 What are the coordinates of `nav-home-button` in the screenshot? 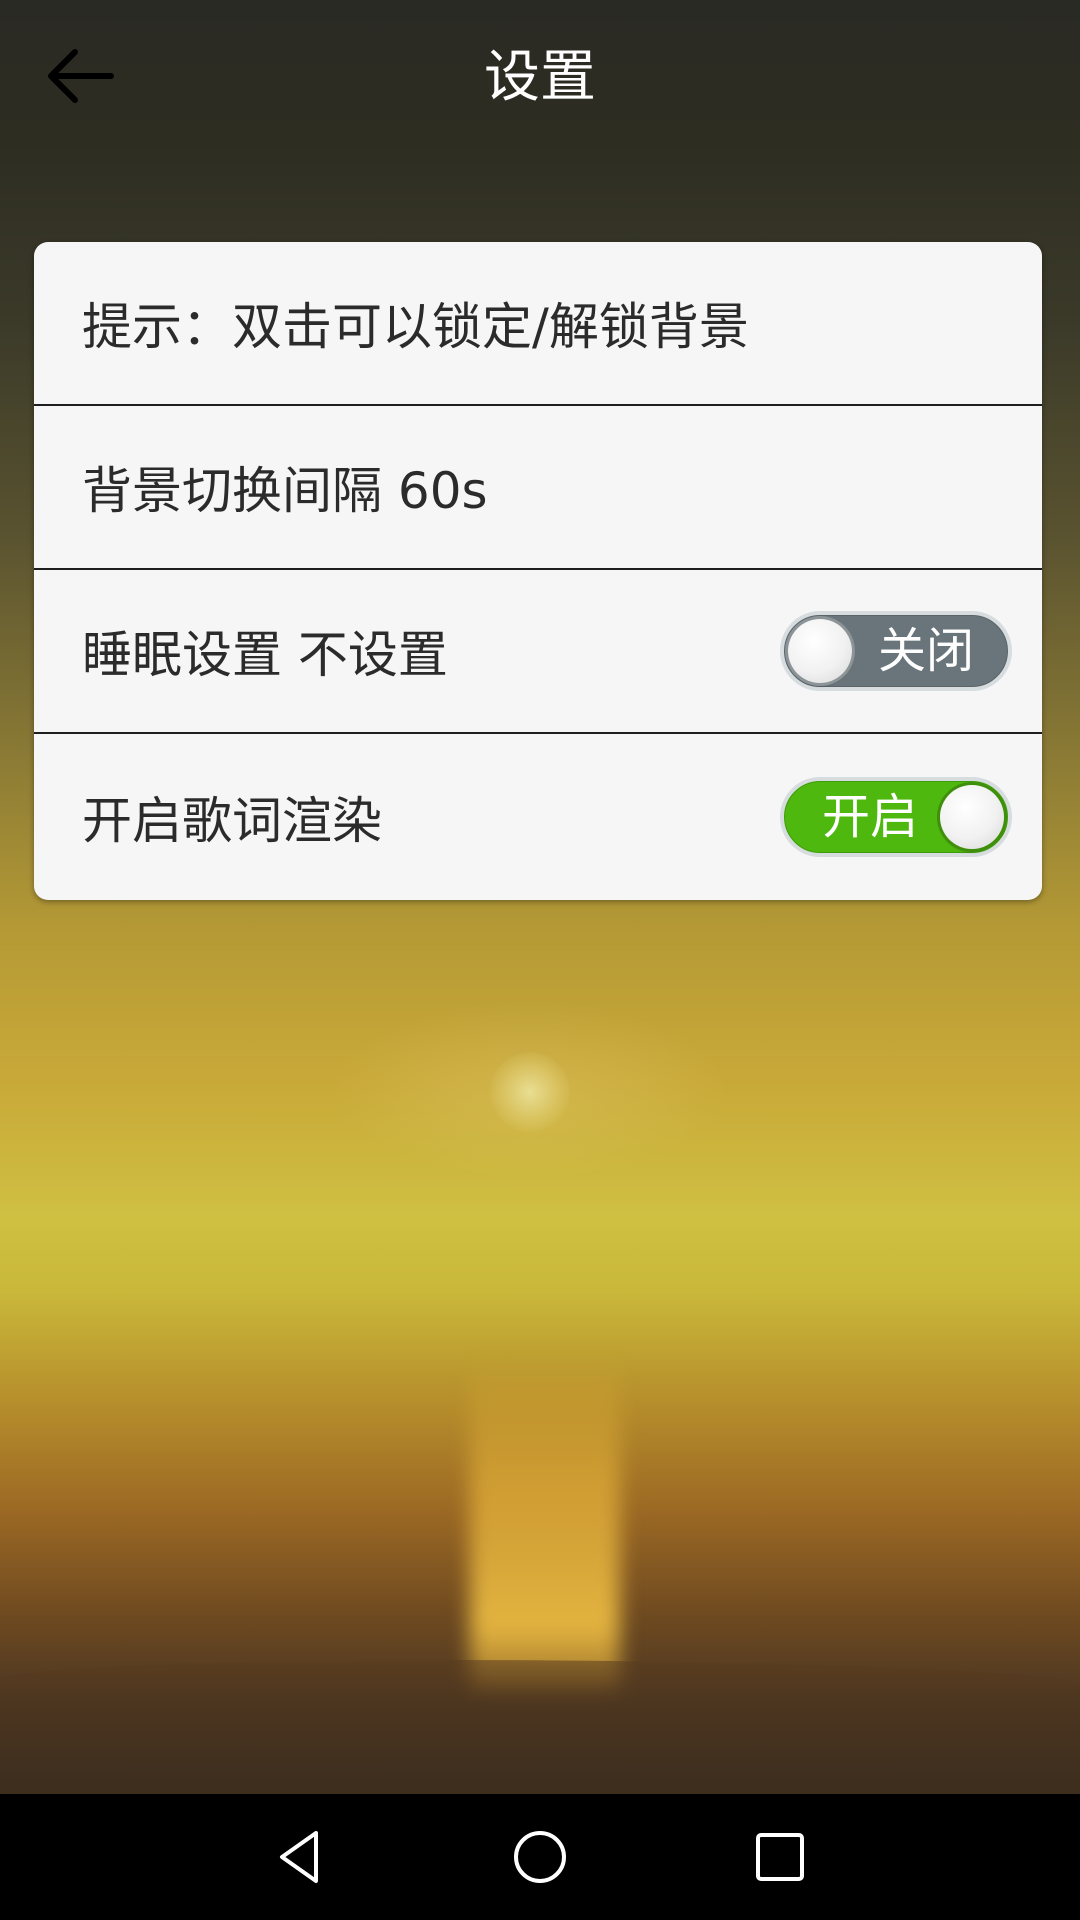 It's located at (540, 1857).